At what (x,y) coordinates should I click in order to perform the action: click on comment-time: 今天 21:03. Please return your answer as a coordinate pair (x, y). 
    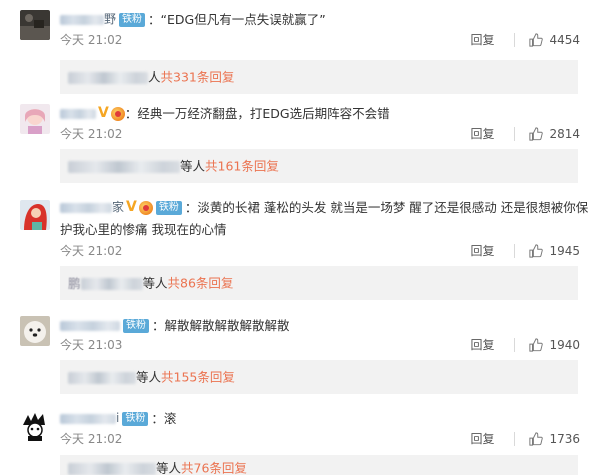
    Looking at the image, I should click on (91, 345).